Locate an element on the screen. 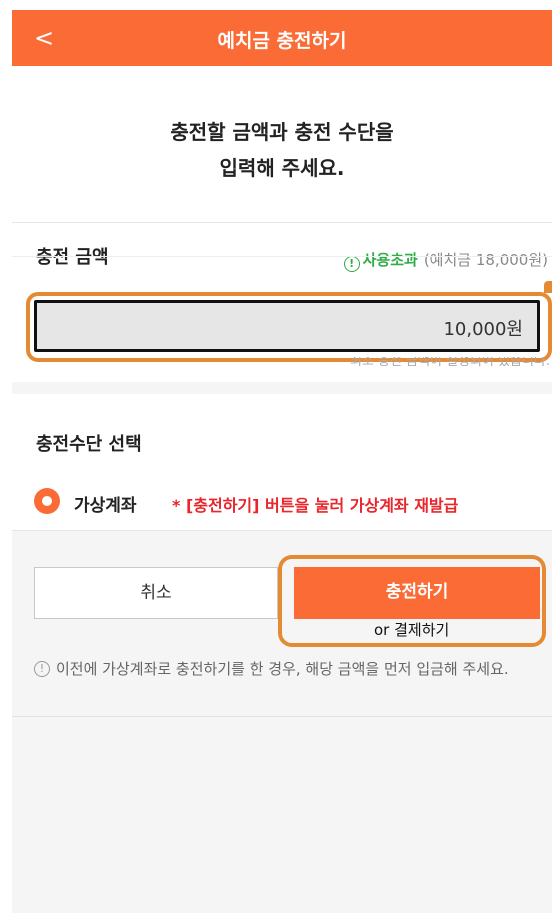 This screenshot has height=913, width=552. intro-line-1: 충전할 금액과 충전 수단을 is located at coordinates (282, 132).